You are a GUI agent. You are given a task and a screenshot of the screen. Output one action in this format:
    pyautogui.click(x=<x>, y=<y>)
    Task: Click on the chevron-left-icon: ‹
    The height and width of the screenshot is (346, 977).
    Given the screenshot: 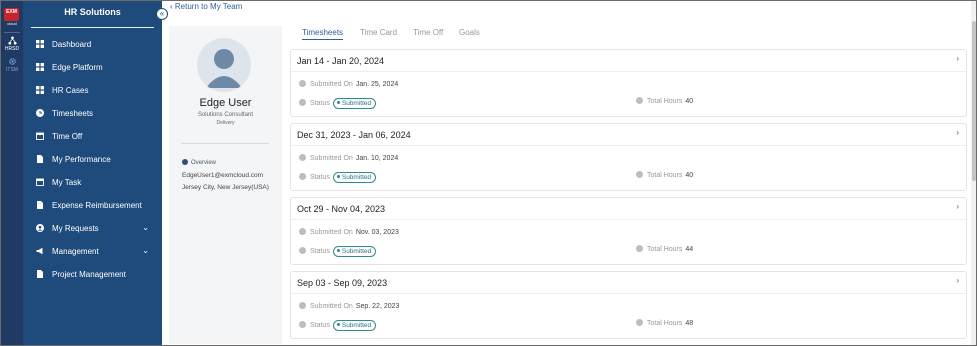 What is the action you would take?
    pyautogui.click(x=171, y=6)
    